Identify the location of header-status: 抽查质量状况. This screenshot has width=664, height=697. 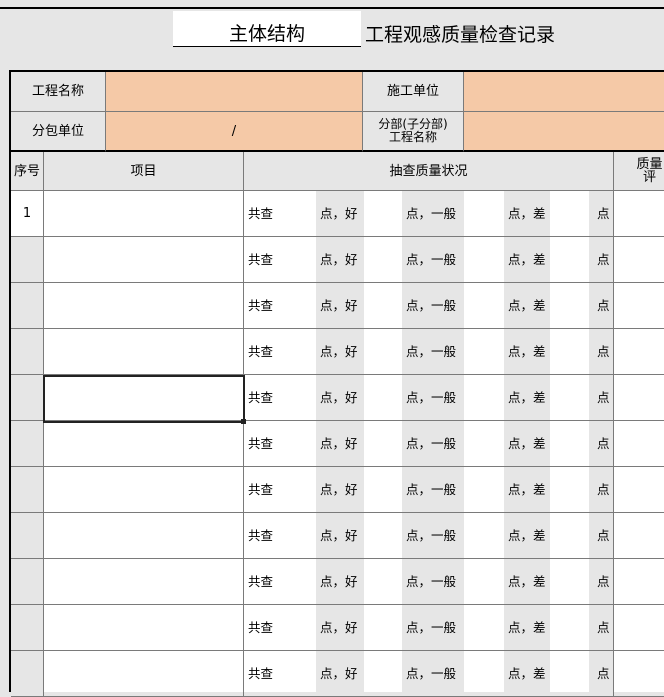
(429, 171).